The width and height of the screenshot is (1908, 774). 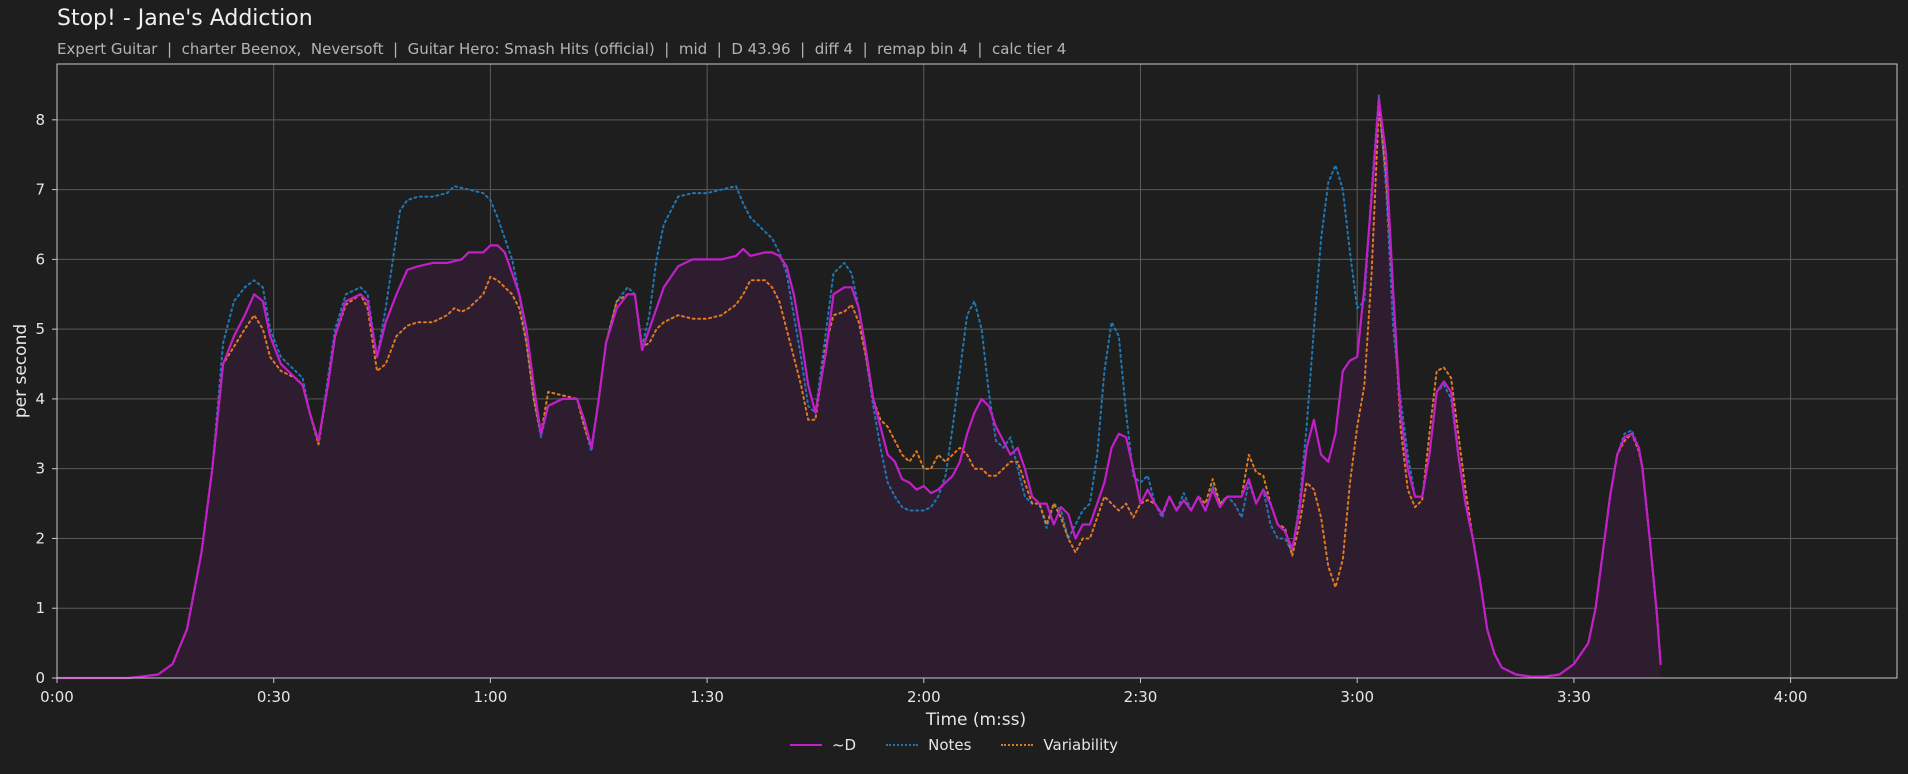 What do you see at coordinates (975, 720) in the screenshot?
I see `x-axis-label: Time (m:ss)` at bounding box center [975, 720].